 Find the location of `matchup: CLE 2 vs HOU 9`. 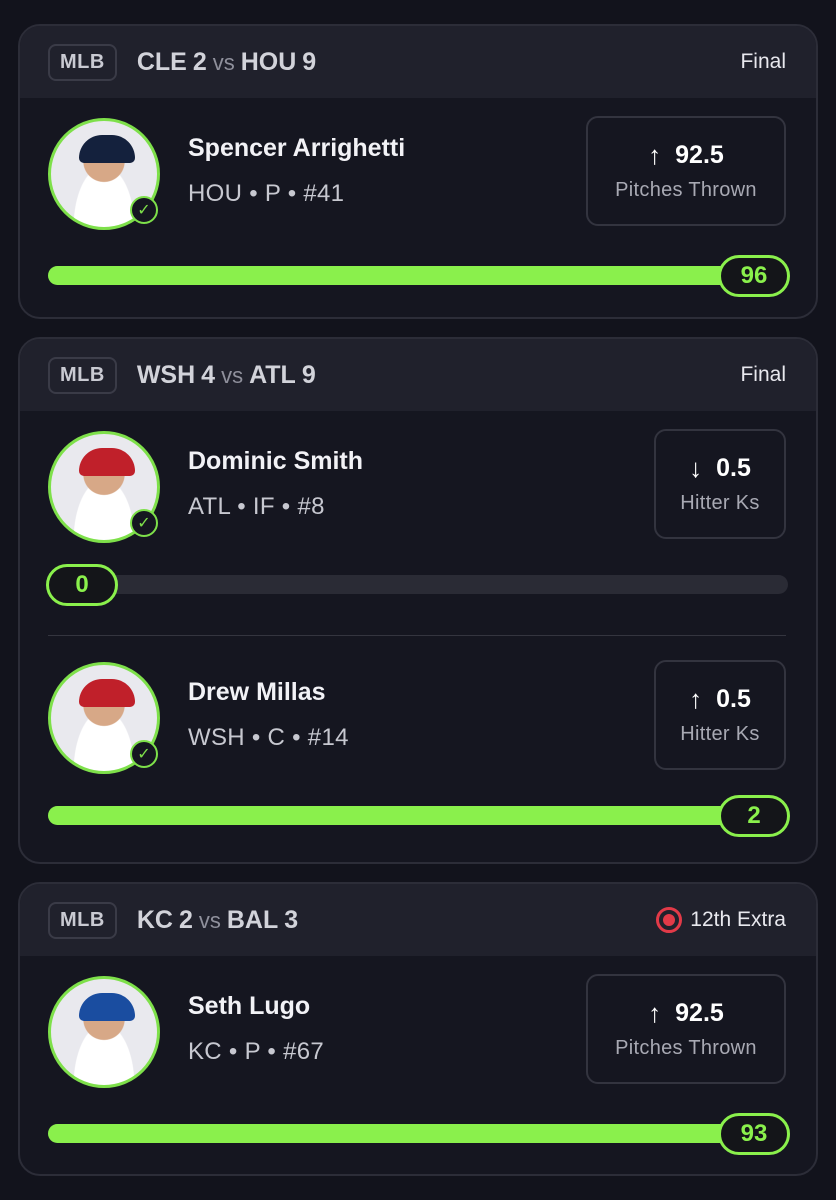

matchup: CLE 2 vs HOU 9 is located at coordinates (226, 62).